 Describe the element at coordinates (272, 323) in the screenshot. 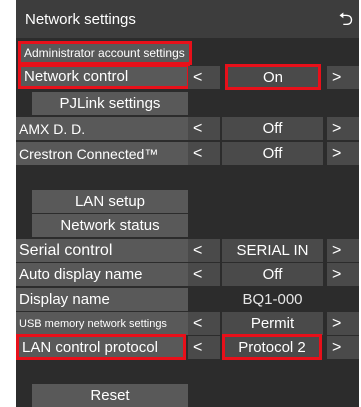

I see `usb-memory-value: Permit` at that location.